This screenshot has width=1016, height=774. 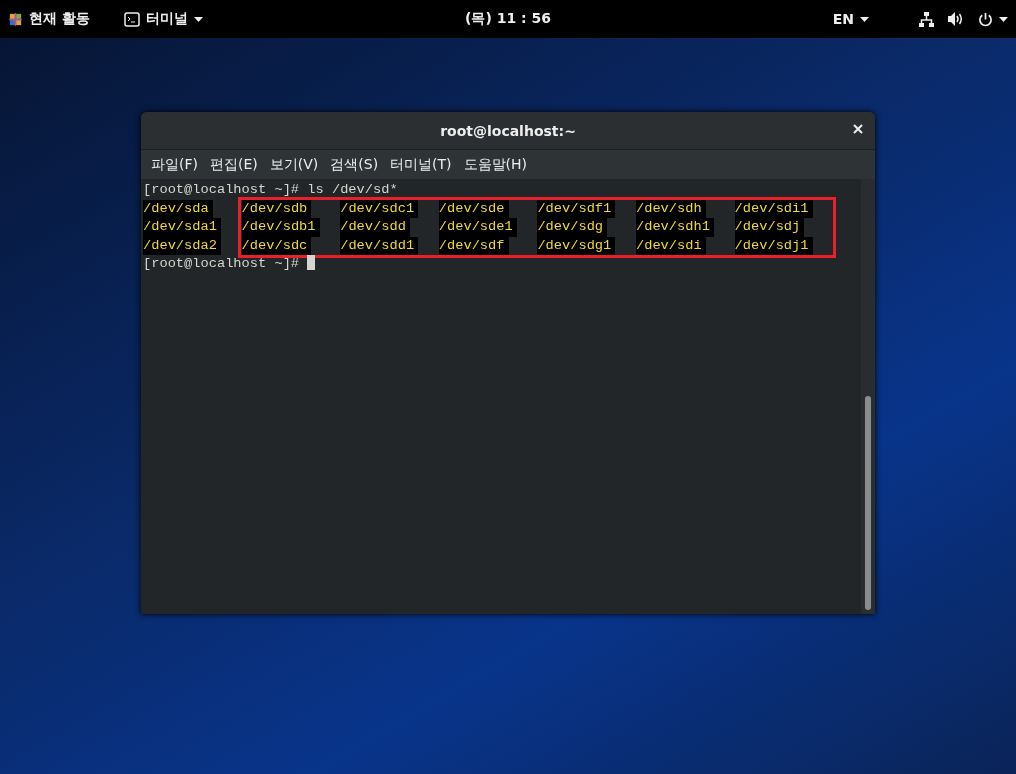 What do you see at coordinates (178, 208) in the screenshot?
I see `device-path: /dev/sda` at bounding box center [178, 208].